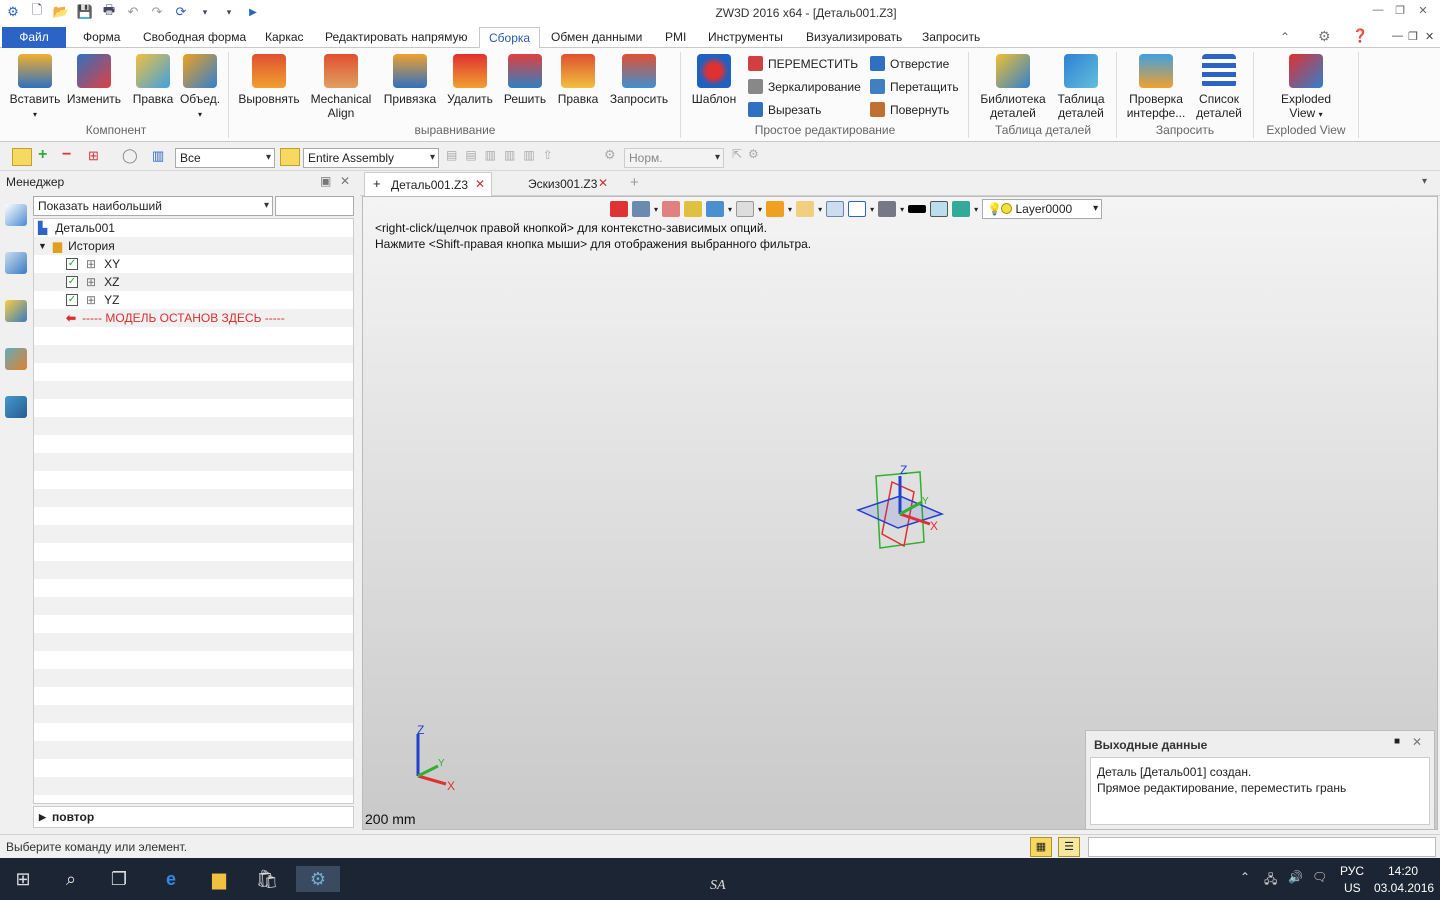 This screenshot has width=1440, height=900. I want to click on solve-button: Решить, so click(525, 77).